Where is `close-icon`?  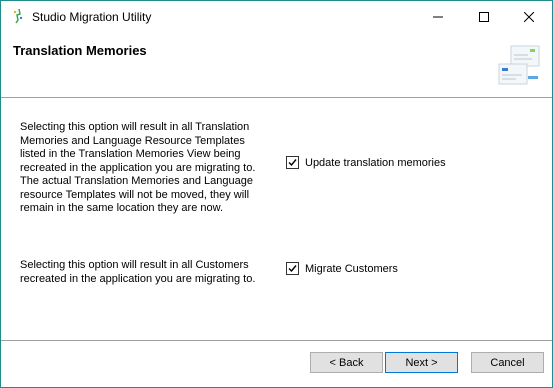
close-icon is located at coordinates (529, 17).